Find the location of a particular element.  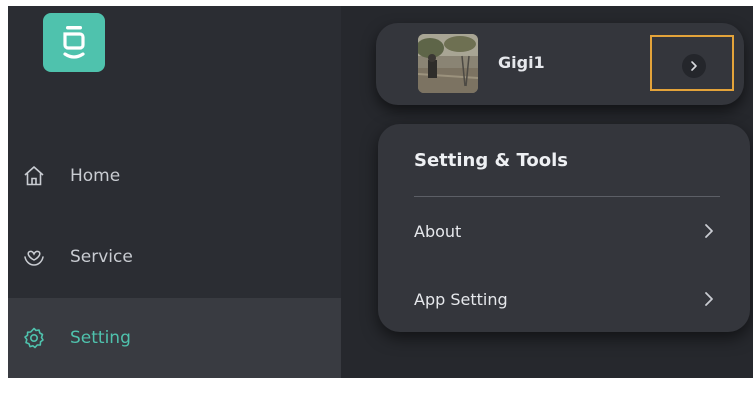

menu-item-about: About is located at coordinates (567, 232).